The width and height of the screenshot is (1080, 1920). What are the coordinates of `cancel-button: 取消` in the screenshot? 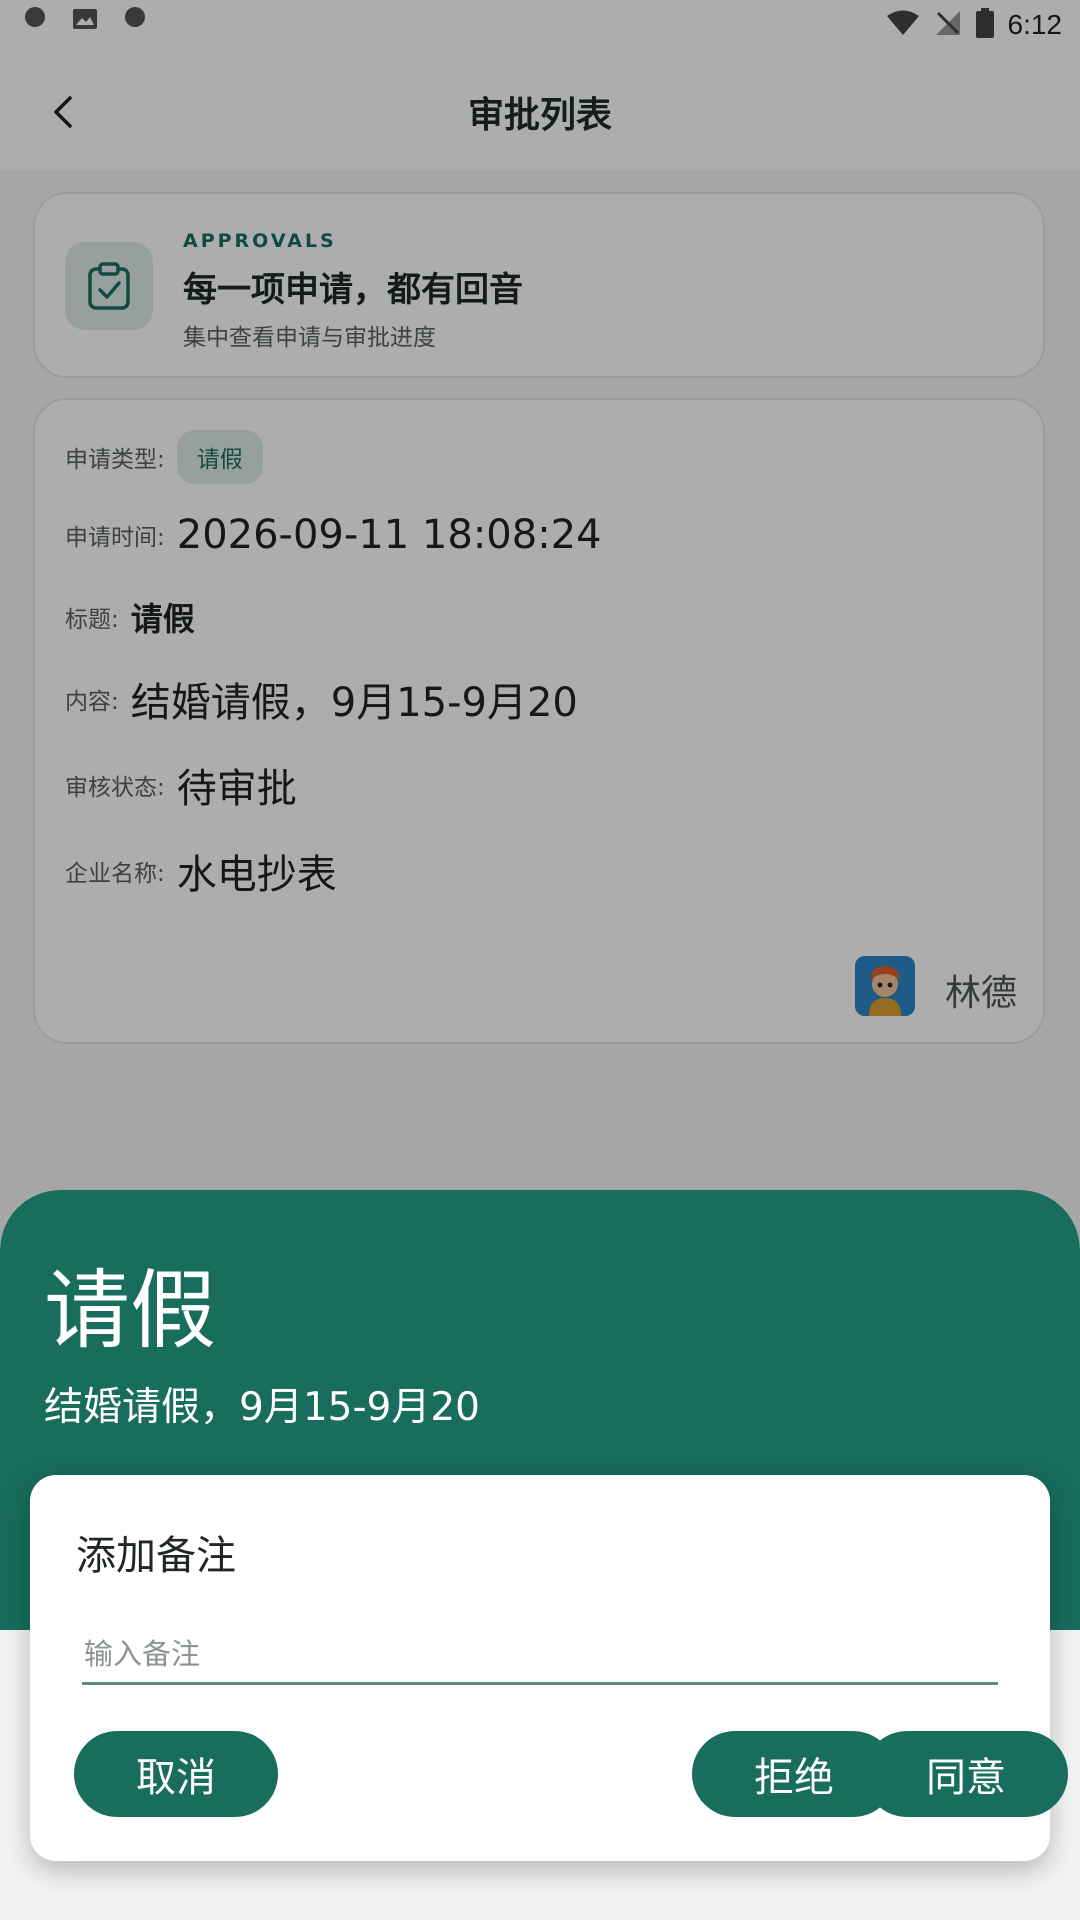 It's located at (176, 1774).